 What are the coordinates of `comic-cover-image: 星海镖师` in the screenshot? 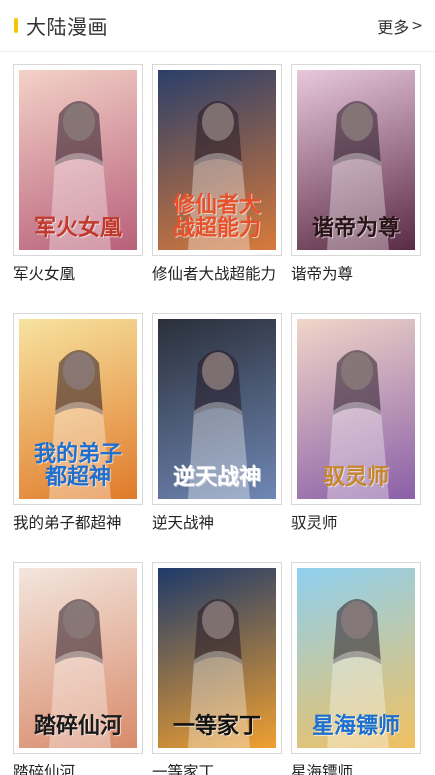 It's located at (356, 658).